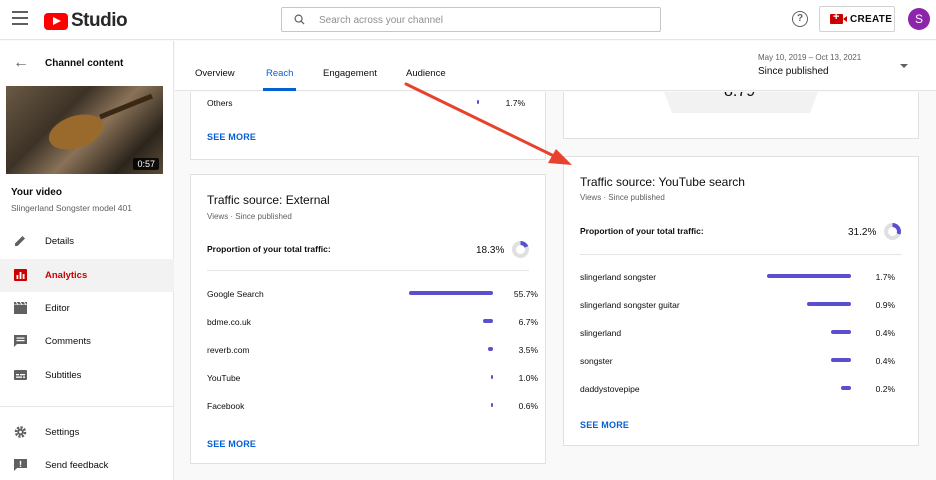 The width and height of the screenshot is (936, 480). Describe the element at coordinates (268, 200) in the screenshot. I see `card-title: Traffic source: External` at that location.